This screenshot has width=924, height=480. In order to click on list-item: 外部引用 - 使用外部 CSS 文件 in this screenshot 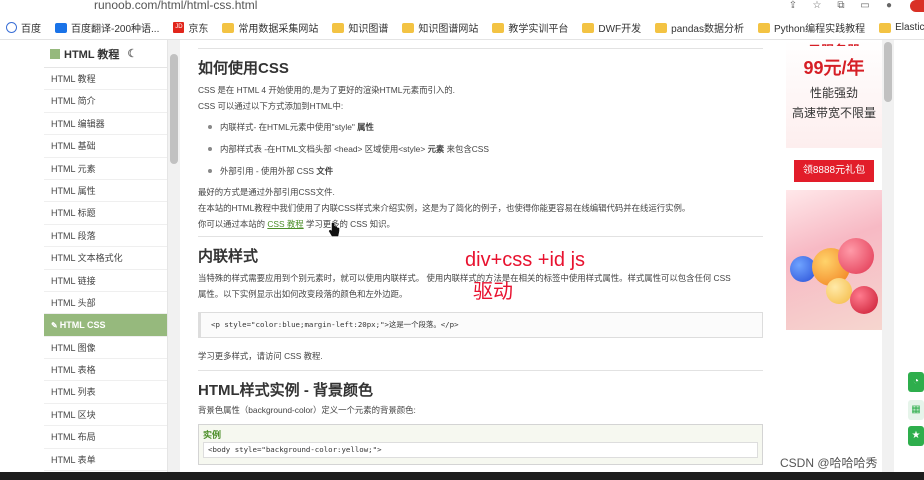, I will do `click(495, 171)`.